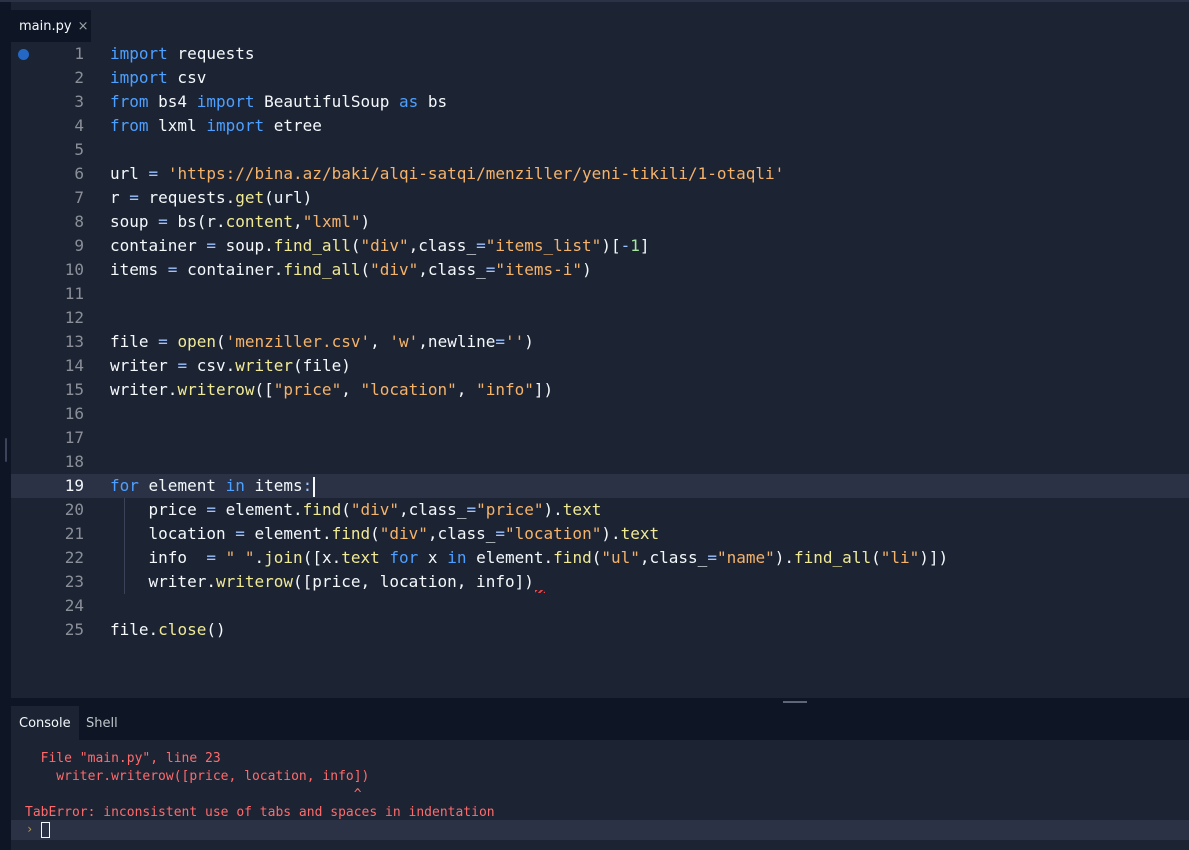  Describe the element at coordinates (600, 126) in the screenshot. I see `code-line: 4 from lxml import etree` at that location.